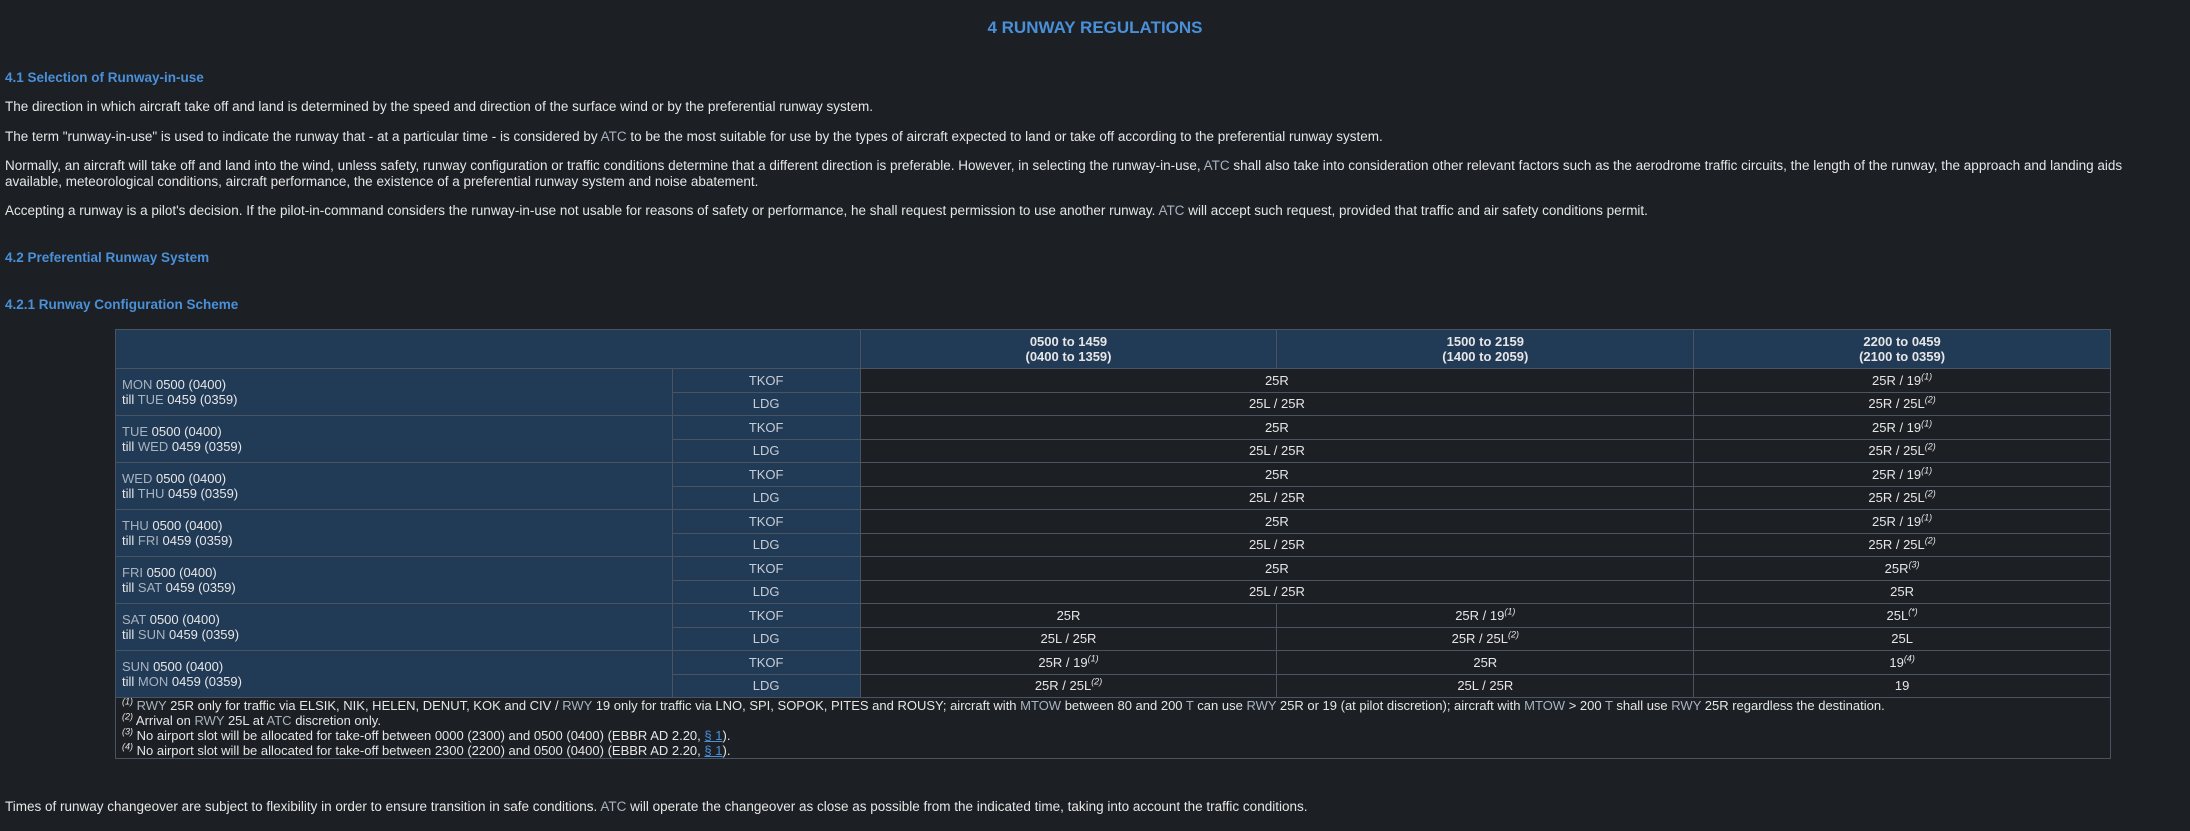 The image size is (2190, 831). What do you see at coordinates (1902, 615) in the screenshot?
I see `runway-cell: 25L(*)` at bounding box center [1902, 615].